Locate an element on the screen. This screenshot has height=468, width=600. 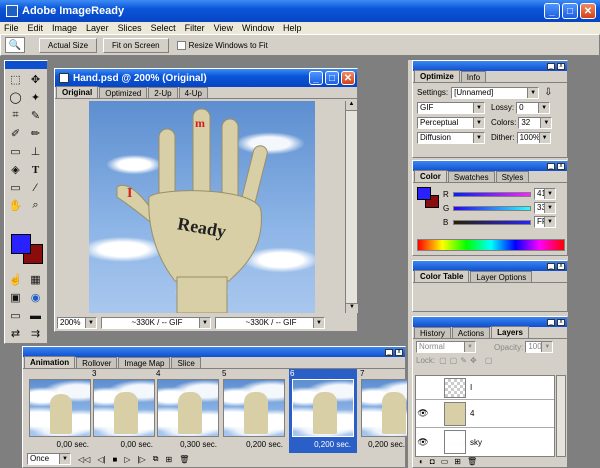
new-set-icon: ▭ is located at coordinates (445, 462).